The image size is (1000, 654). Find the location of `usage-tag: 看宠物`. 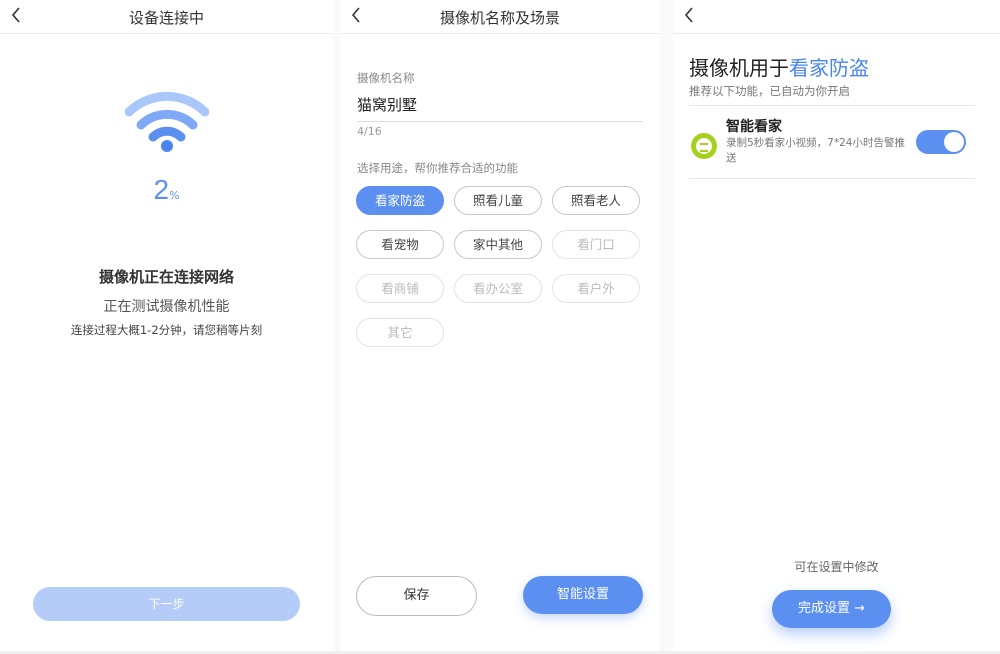

usage-tag: 看宠物 is located at coordinates (400, 244).